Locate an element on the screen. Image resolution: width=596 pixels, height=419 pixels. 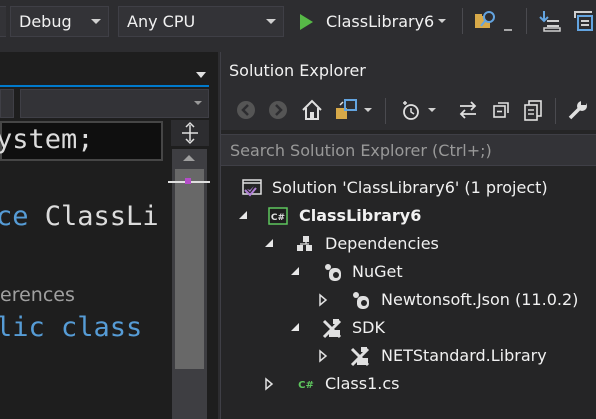
pending-changes-icon is located at coordinates (410, 110).